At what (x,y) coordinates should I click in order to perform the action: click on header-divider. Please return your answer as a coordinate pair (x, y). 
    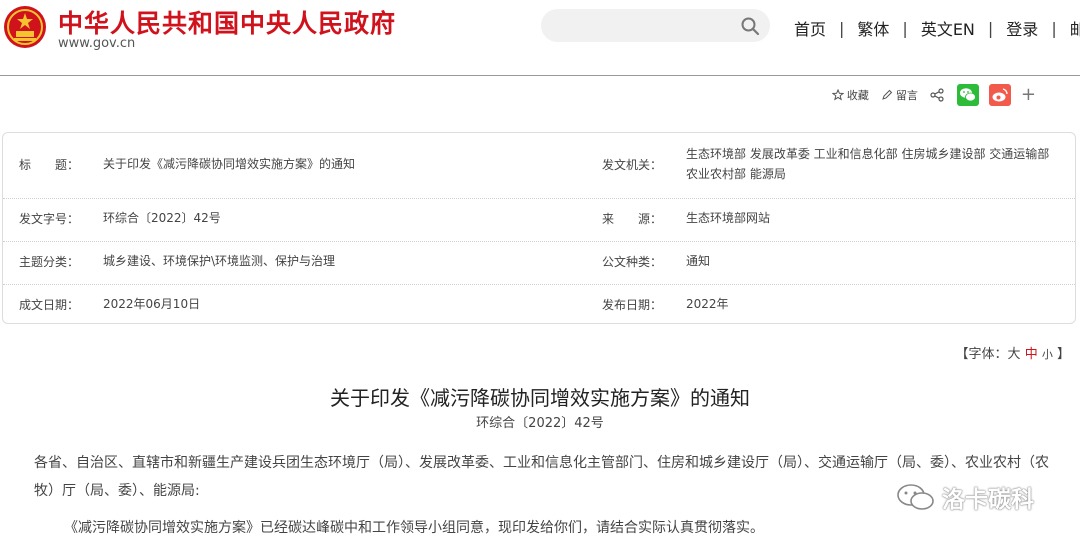
    Looking at the image, I should click on (540, 75).